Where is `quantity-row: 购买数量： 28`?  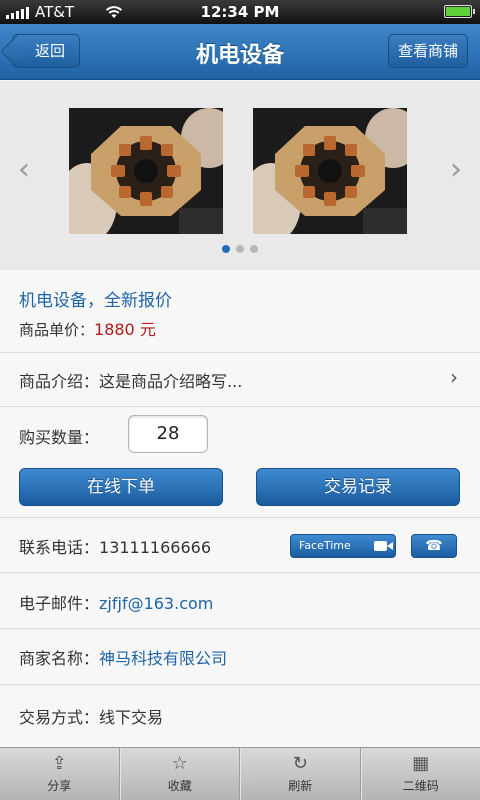 quantity-row: 购买数量： 28 is located at coordinates (240, 434).